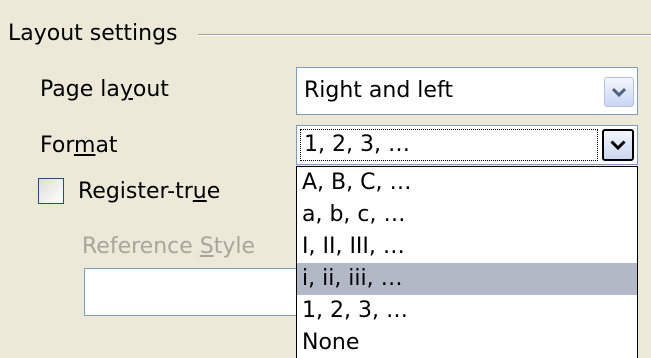  What do you see at coordinates (467, 342) in the screenshot?
I see `format-option: None` at bounding box center [467, 342].